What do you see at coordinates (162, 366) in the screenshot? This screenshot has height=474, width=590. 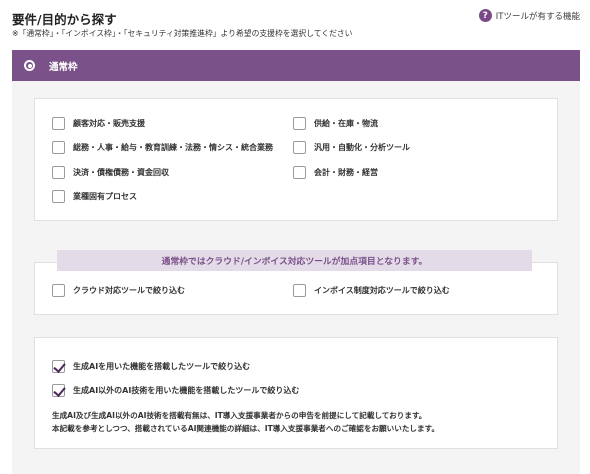 I see `genai-filter-label: 生成AIを用いた機能を搭載したツールで絞り込む` at bounding box center [162, 366].